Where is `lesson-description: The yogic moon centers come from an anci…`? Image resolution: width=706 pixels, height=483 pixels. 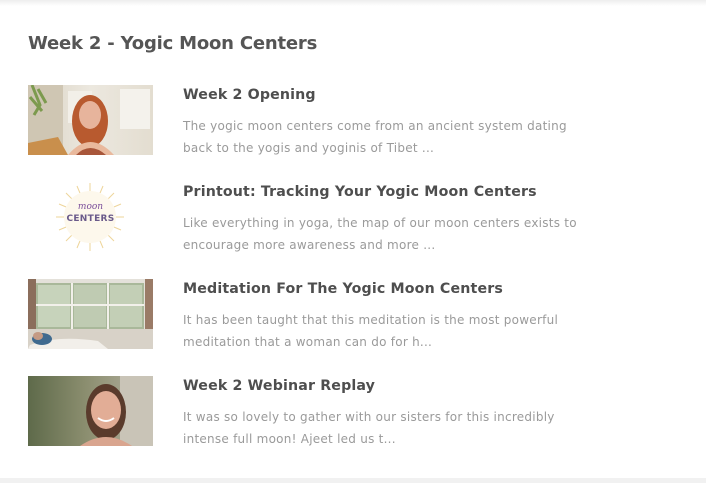 lesson-description: The yogic moon centers come from an anci… is located at coordinates (375, 137).